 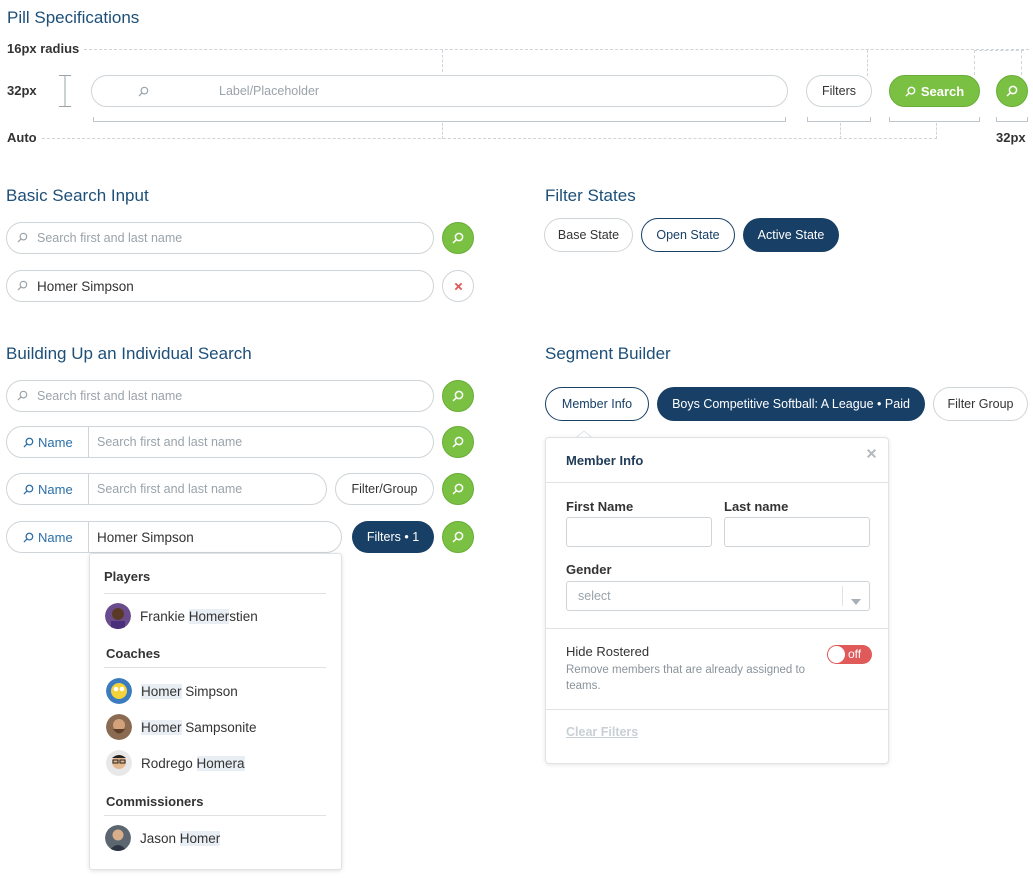 I want to click on individual-search-input-3: Name Search first and last name, so click(x=166, y=489).